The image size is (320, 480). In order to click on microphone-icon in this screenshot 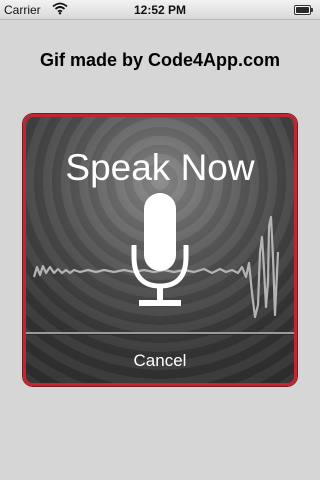, I will do `click(160, 249)`.